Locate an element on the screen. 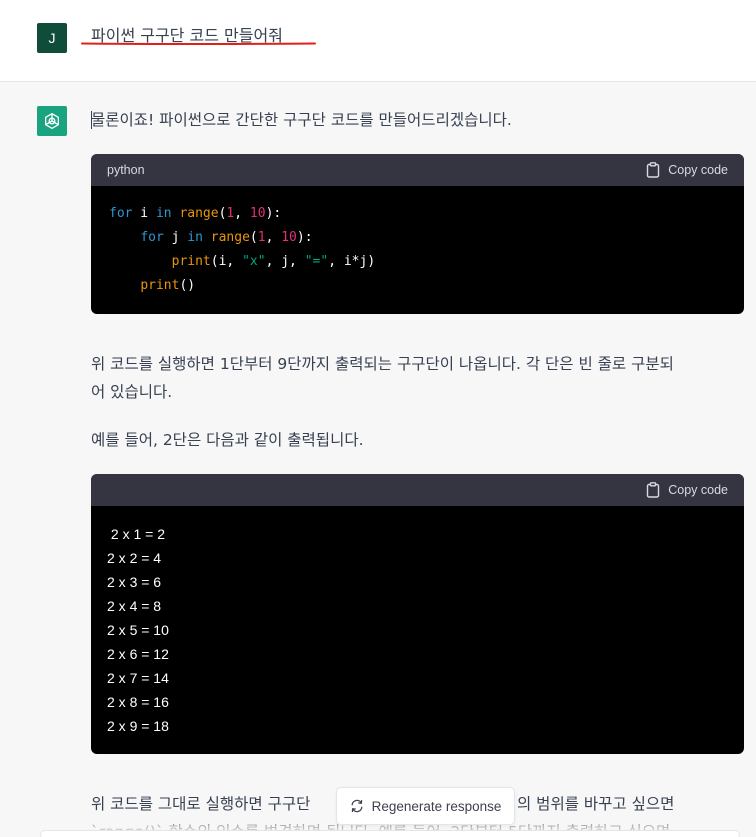 This screenshot has height=837, width=756. user-message-row: J 파이썬 구구단 코드 만들어줘 is located at coordinates (378, 41).